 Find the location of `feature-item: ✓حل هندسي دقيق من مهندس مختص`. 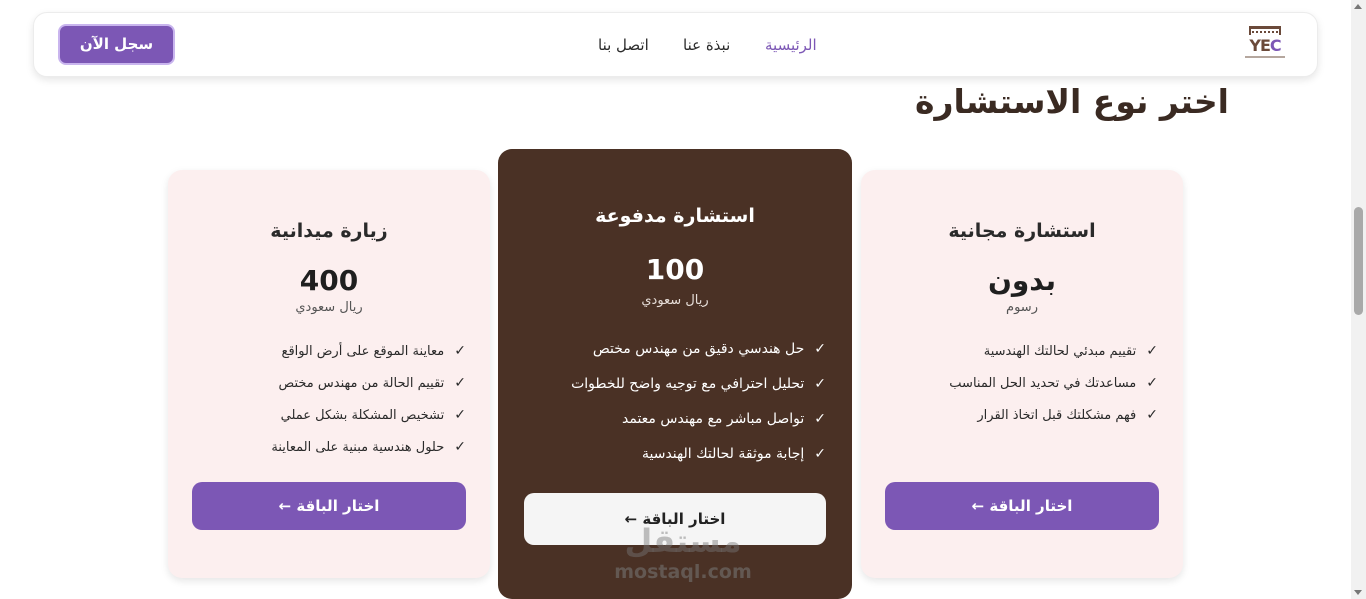

feature-item: ✓حل هندسي دقيق من مهندس مختص is located at coordinates (709, 349).